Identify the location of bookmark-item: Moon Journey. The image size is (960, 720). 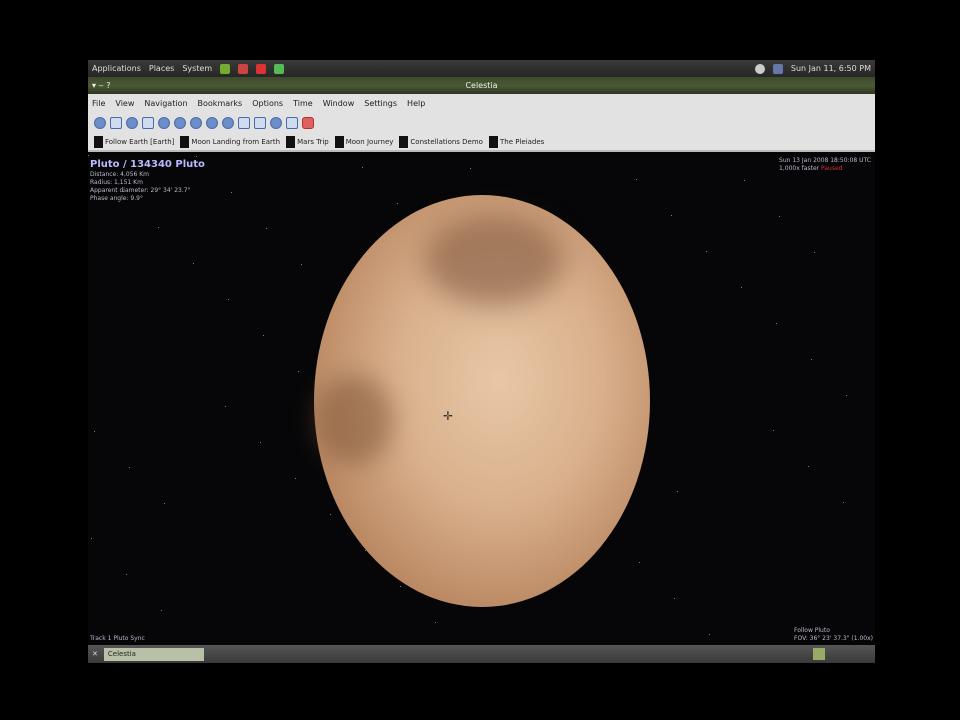
(364, 142).